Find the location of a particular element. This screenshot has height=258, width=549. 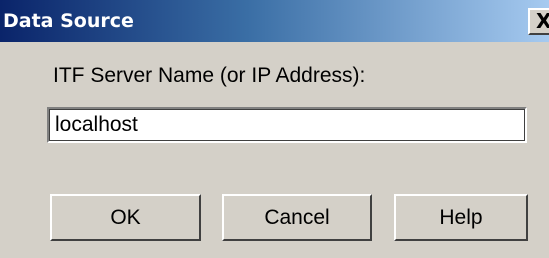

window-title: Data Source is located at coordinates (68, 21).